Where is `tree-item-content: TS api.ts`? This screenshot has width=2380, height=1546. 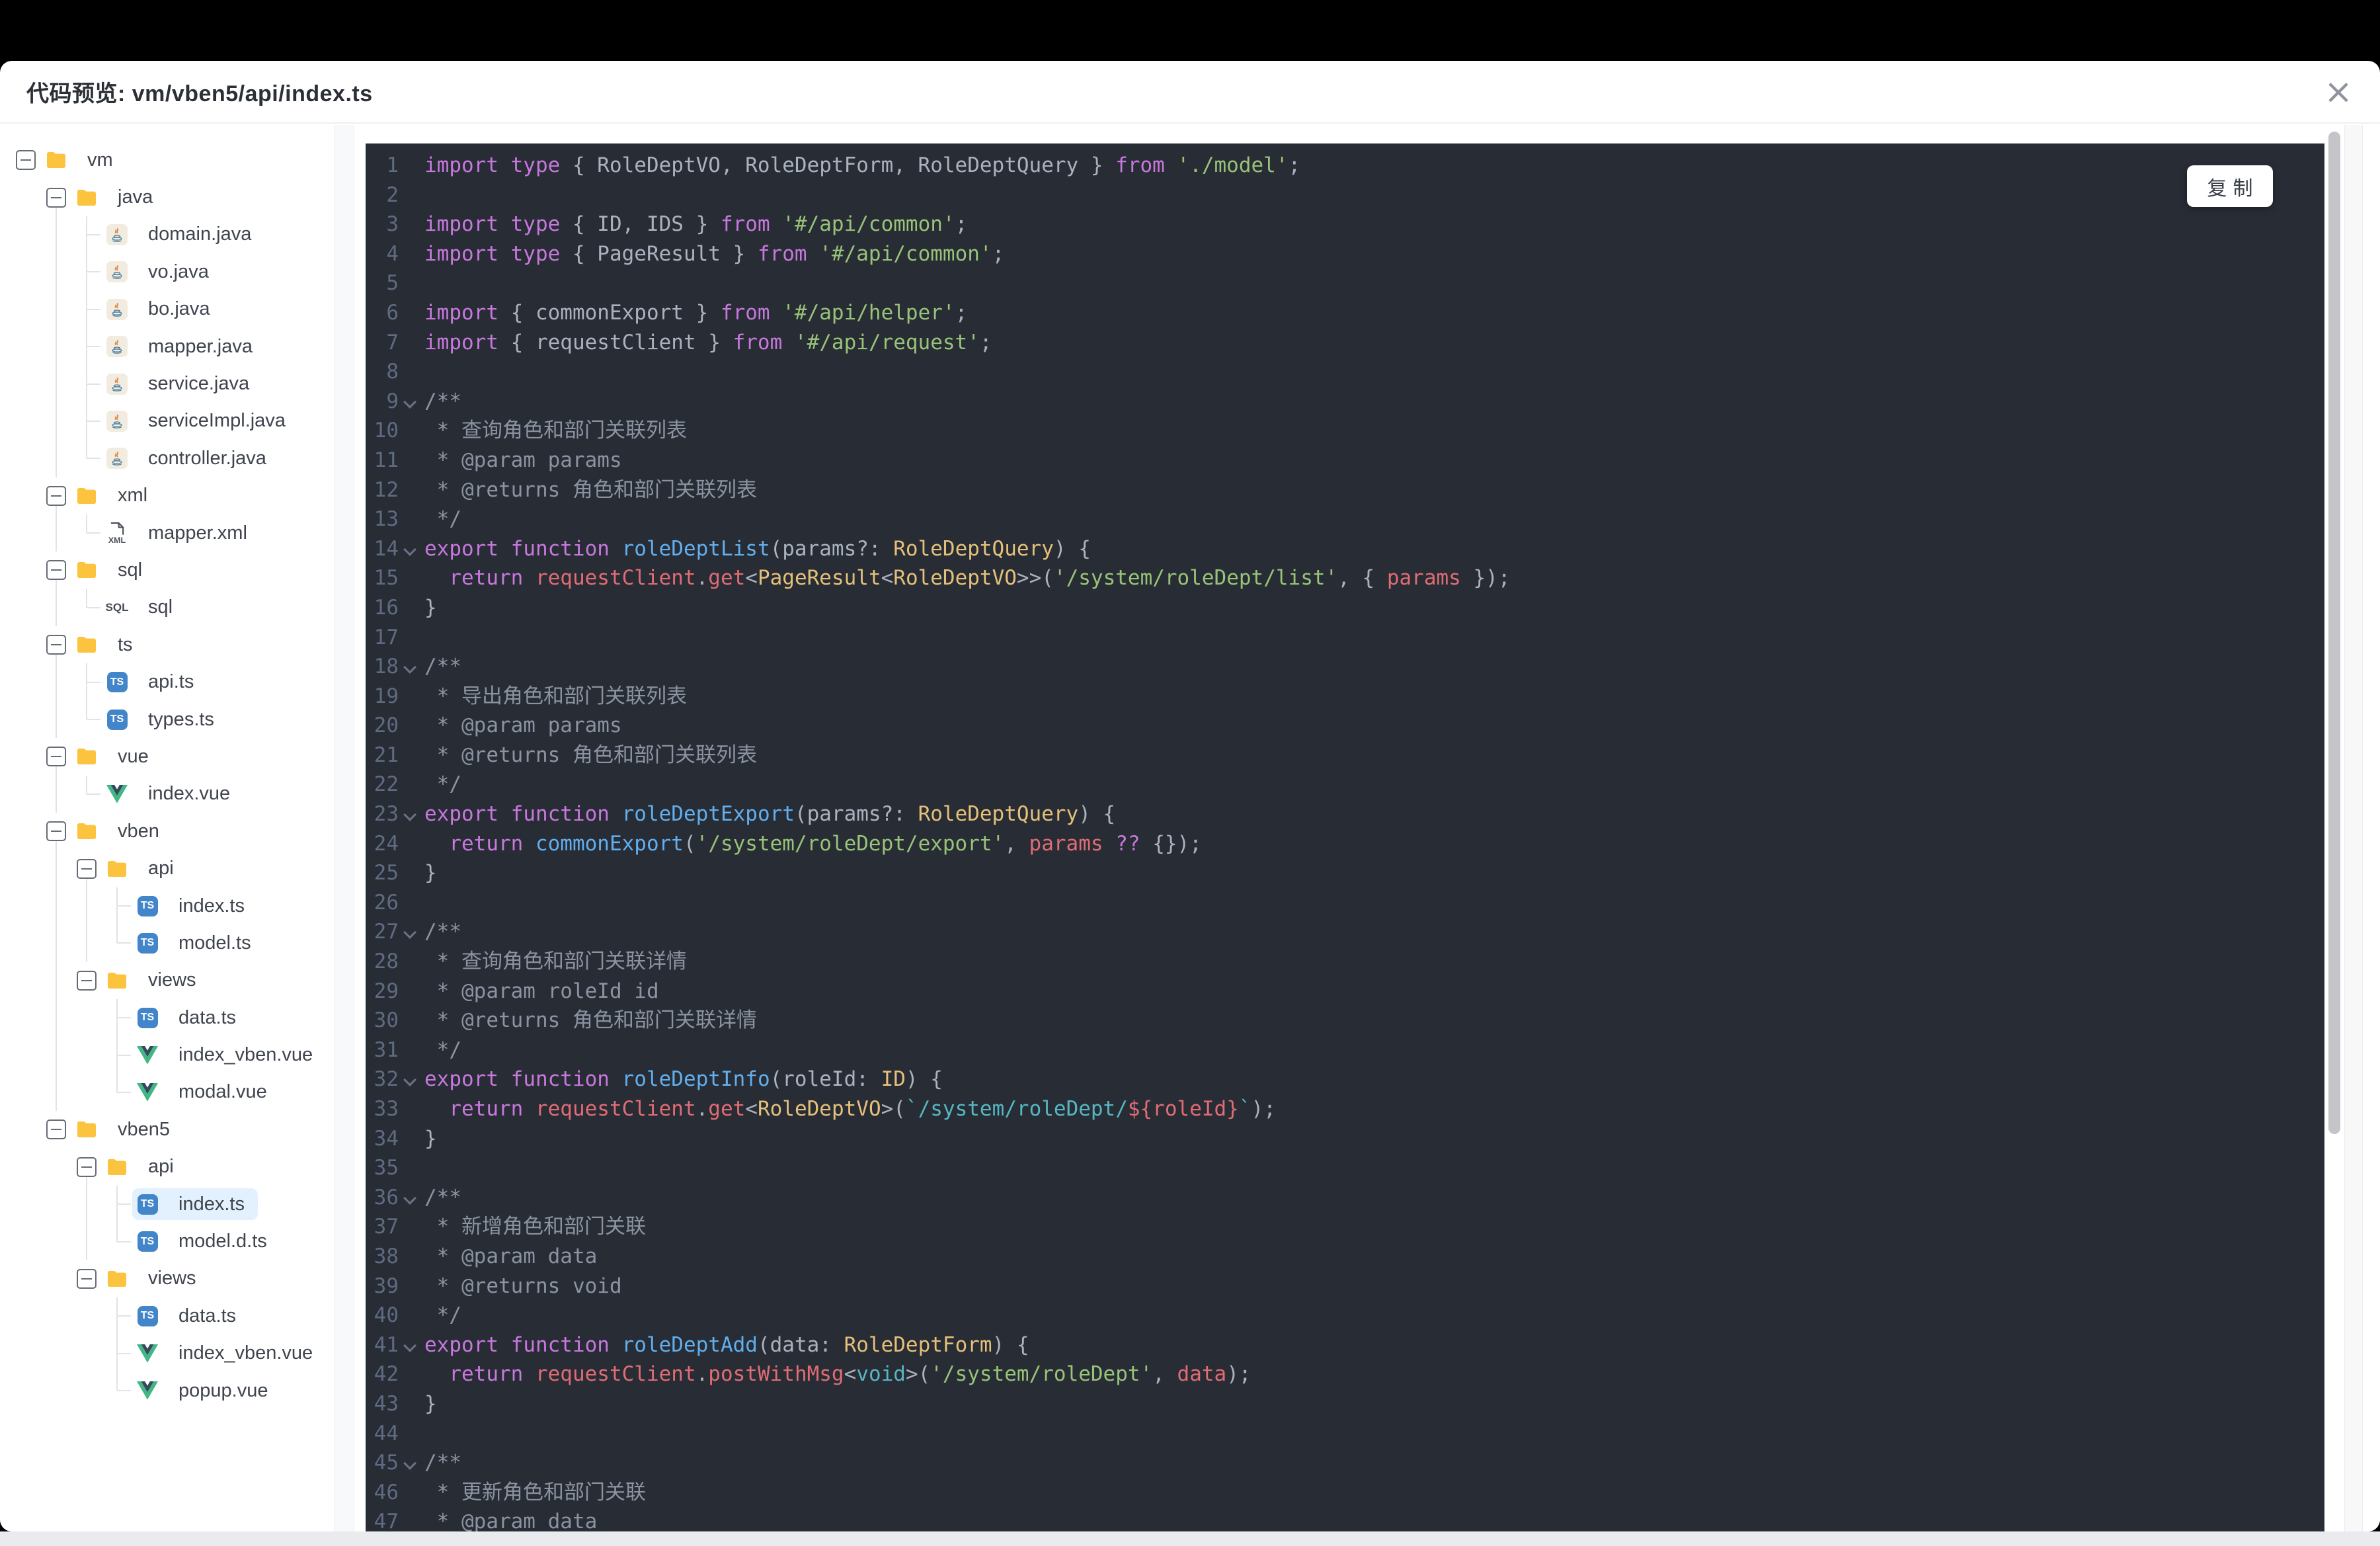 tree-item-content: TS api.ts is located at coordinates (154, 682).